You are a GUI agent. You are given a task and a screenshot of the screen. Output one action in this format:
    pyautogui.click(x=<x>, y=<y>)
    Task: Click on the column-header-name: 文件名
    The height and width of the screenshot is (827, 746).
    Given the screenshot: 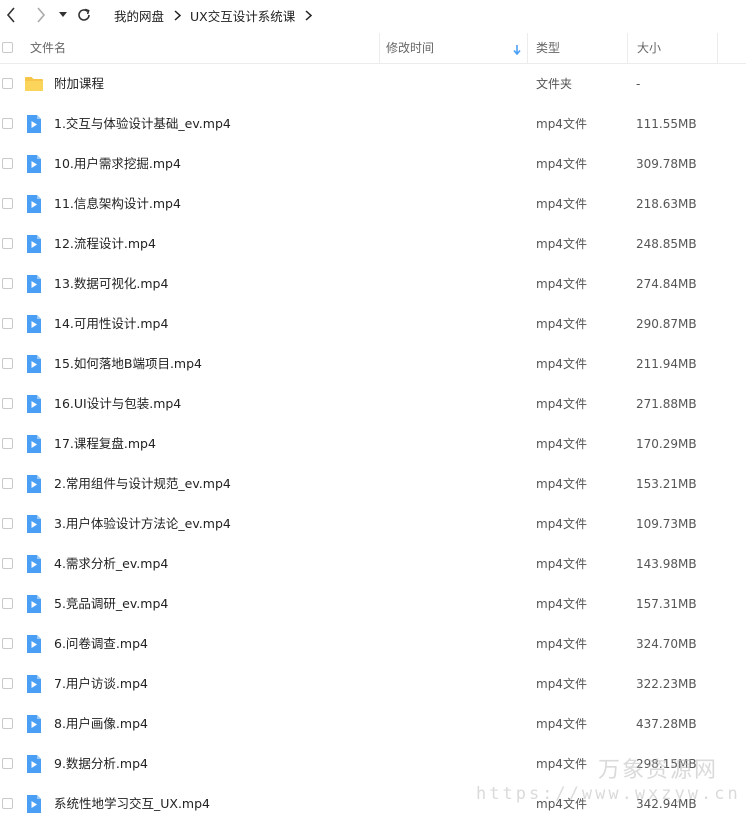 What is the action you would take?
    pyautogui.click(x=48, y=48)
    